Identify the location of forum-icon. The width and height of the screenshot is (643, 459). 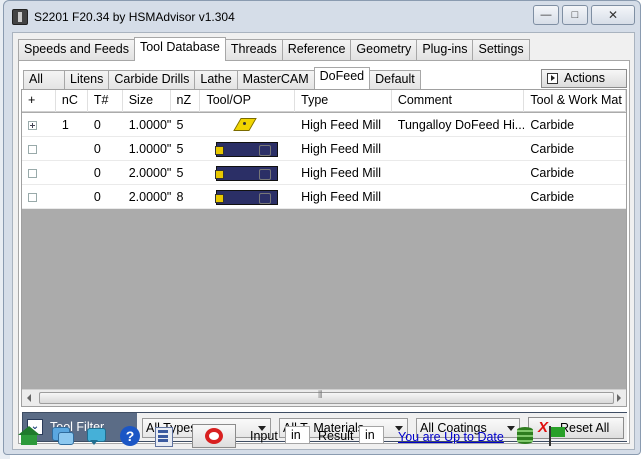
(63, 436).